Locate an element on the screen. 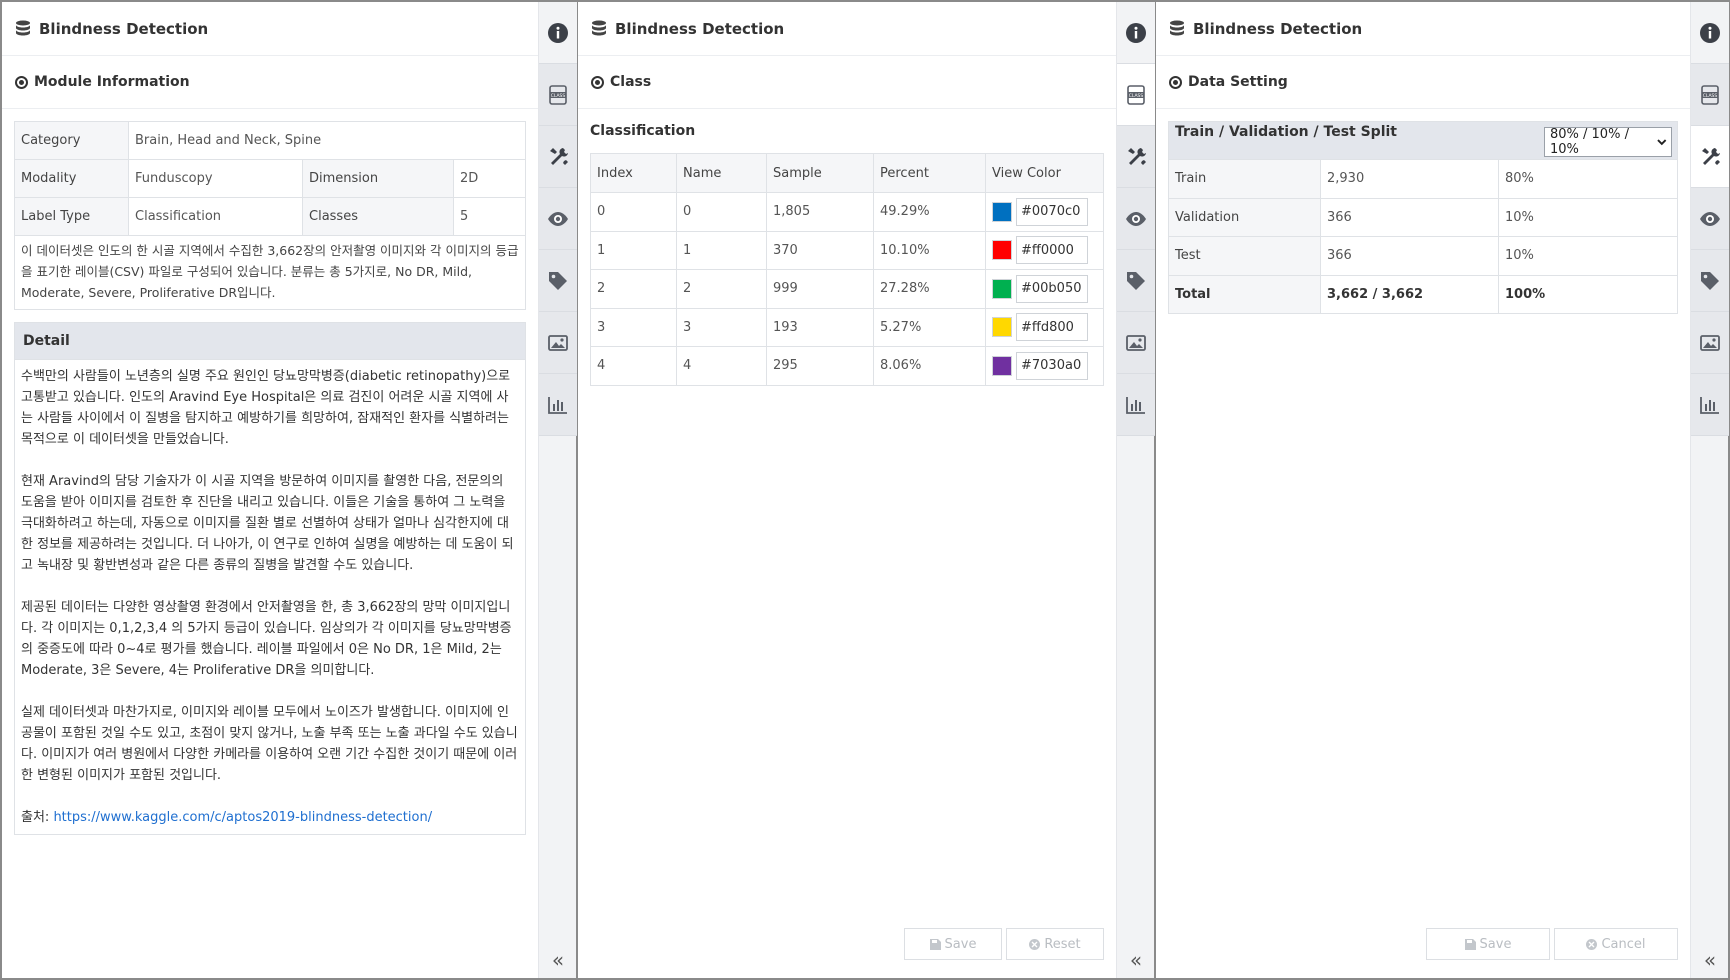 This screenshot has height=980, width=1730. save-icon is located at coordinates (935, 944).